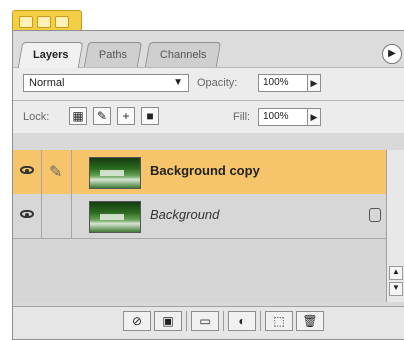 The height and width of the screenshot is (340, 404). I want to click on lock-icon, so click(375, 215).